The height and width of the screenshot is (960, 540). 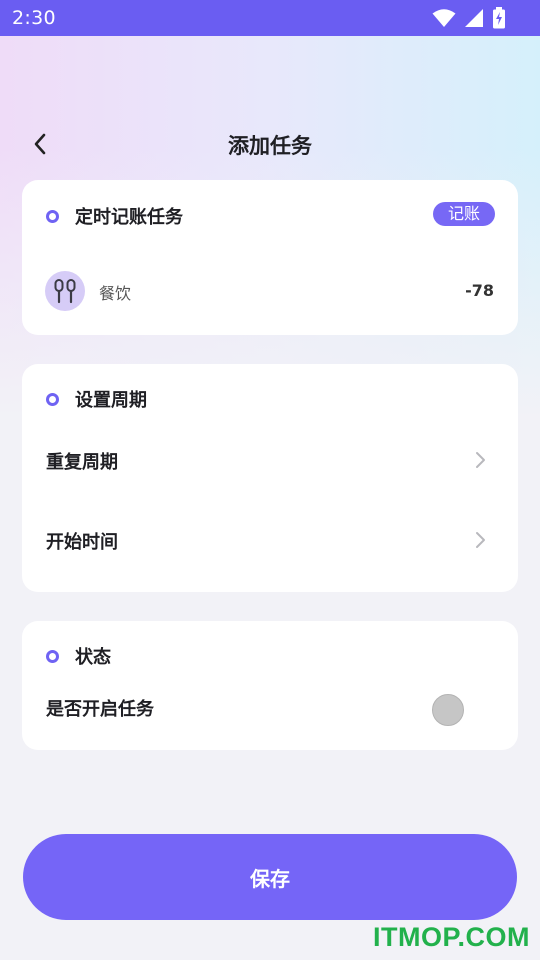 I want to click on status-section-title: 状态, so click(x=93, y=657).